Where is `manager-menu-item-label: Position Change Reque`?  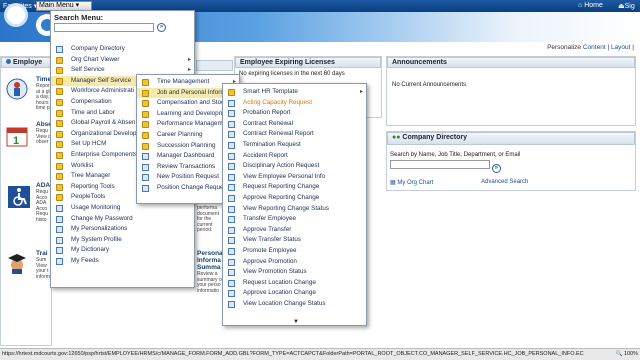
manager-menu-item-label: Position Change Reque is located at coordinates (190, 187).